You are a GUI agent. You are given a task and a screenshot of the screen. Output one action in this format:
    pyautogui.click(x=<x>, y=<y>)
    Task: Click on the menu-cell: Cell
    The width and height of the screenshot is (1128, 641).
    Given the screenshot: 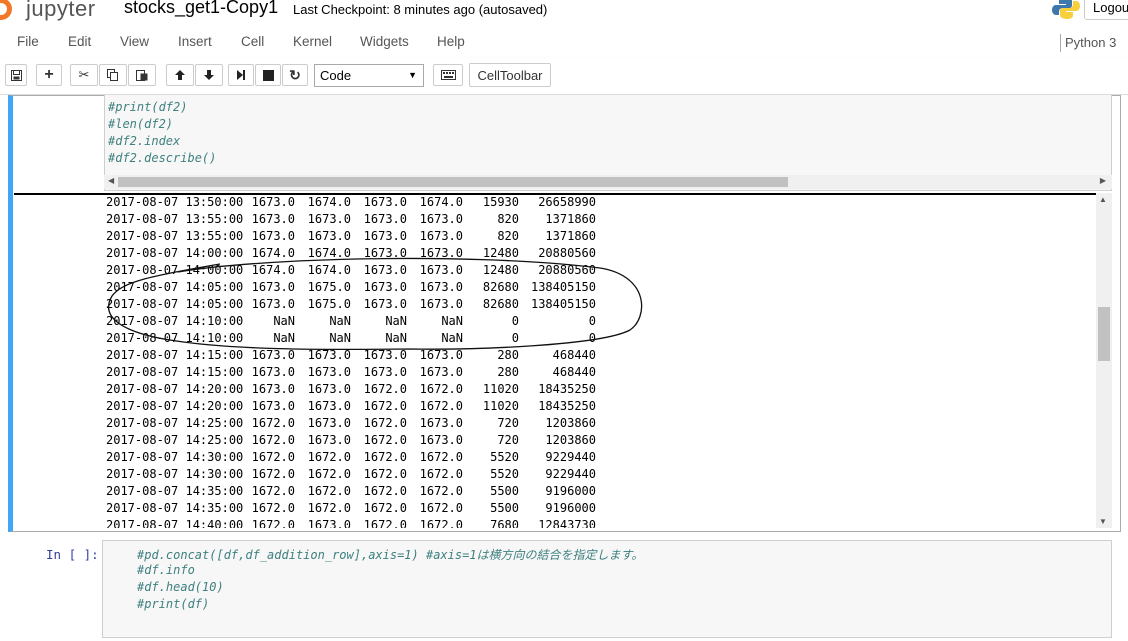 What is the action you would take?
    pyautogui.click(x=252, y=41)
    